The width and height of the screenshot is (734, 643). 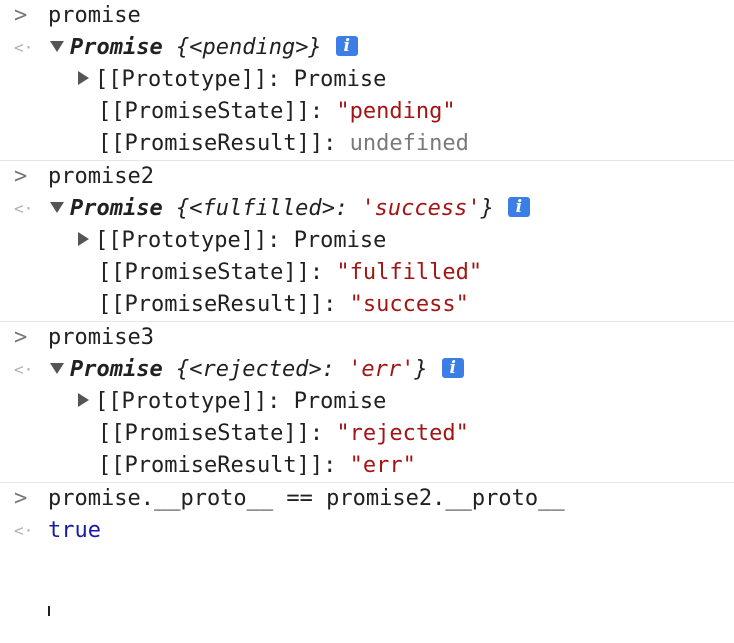 What do you see at coordinates (402, 433) in the screenshot?
I see `property-value: "rejected"` at bounding box center [402, 433].